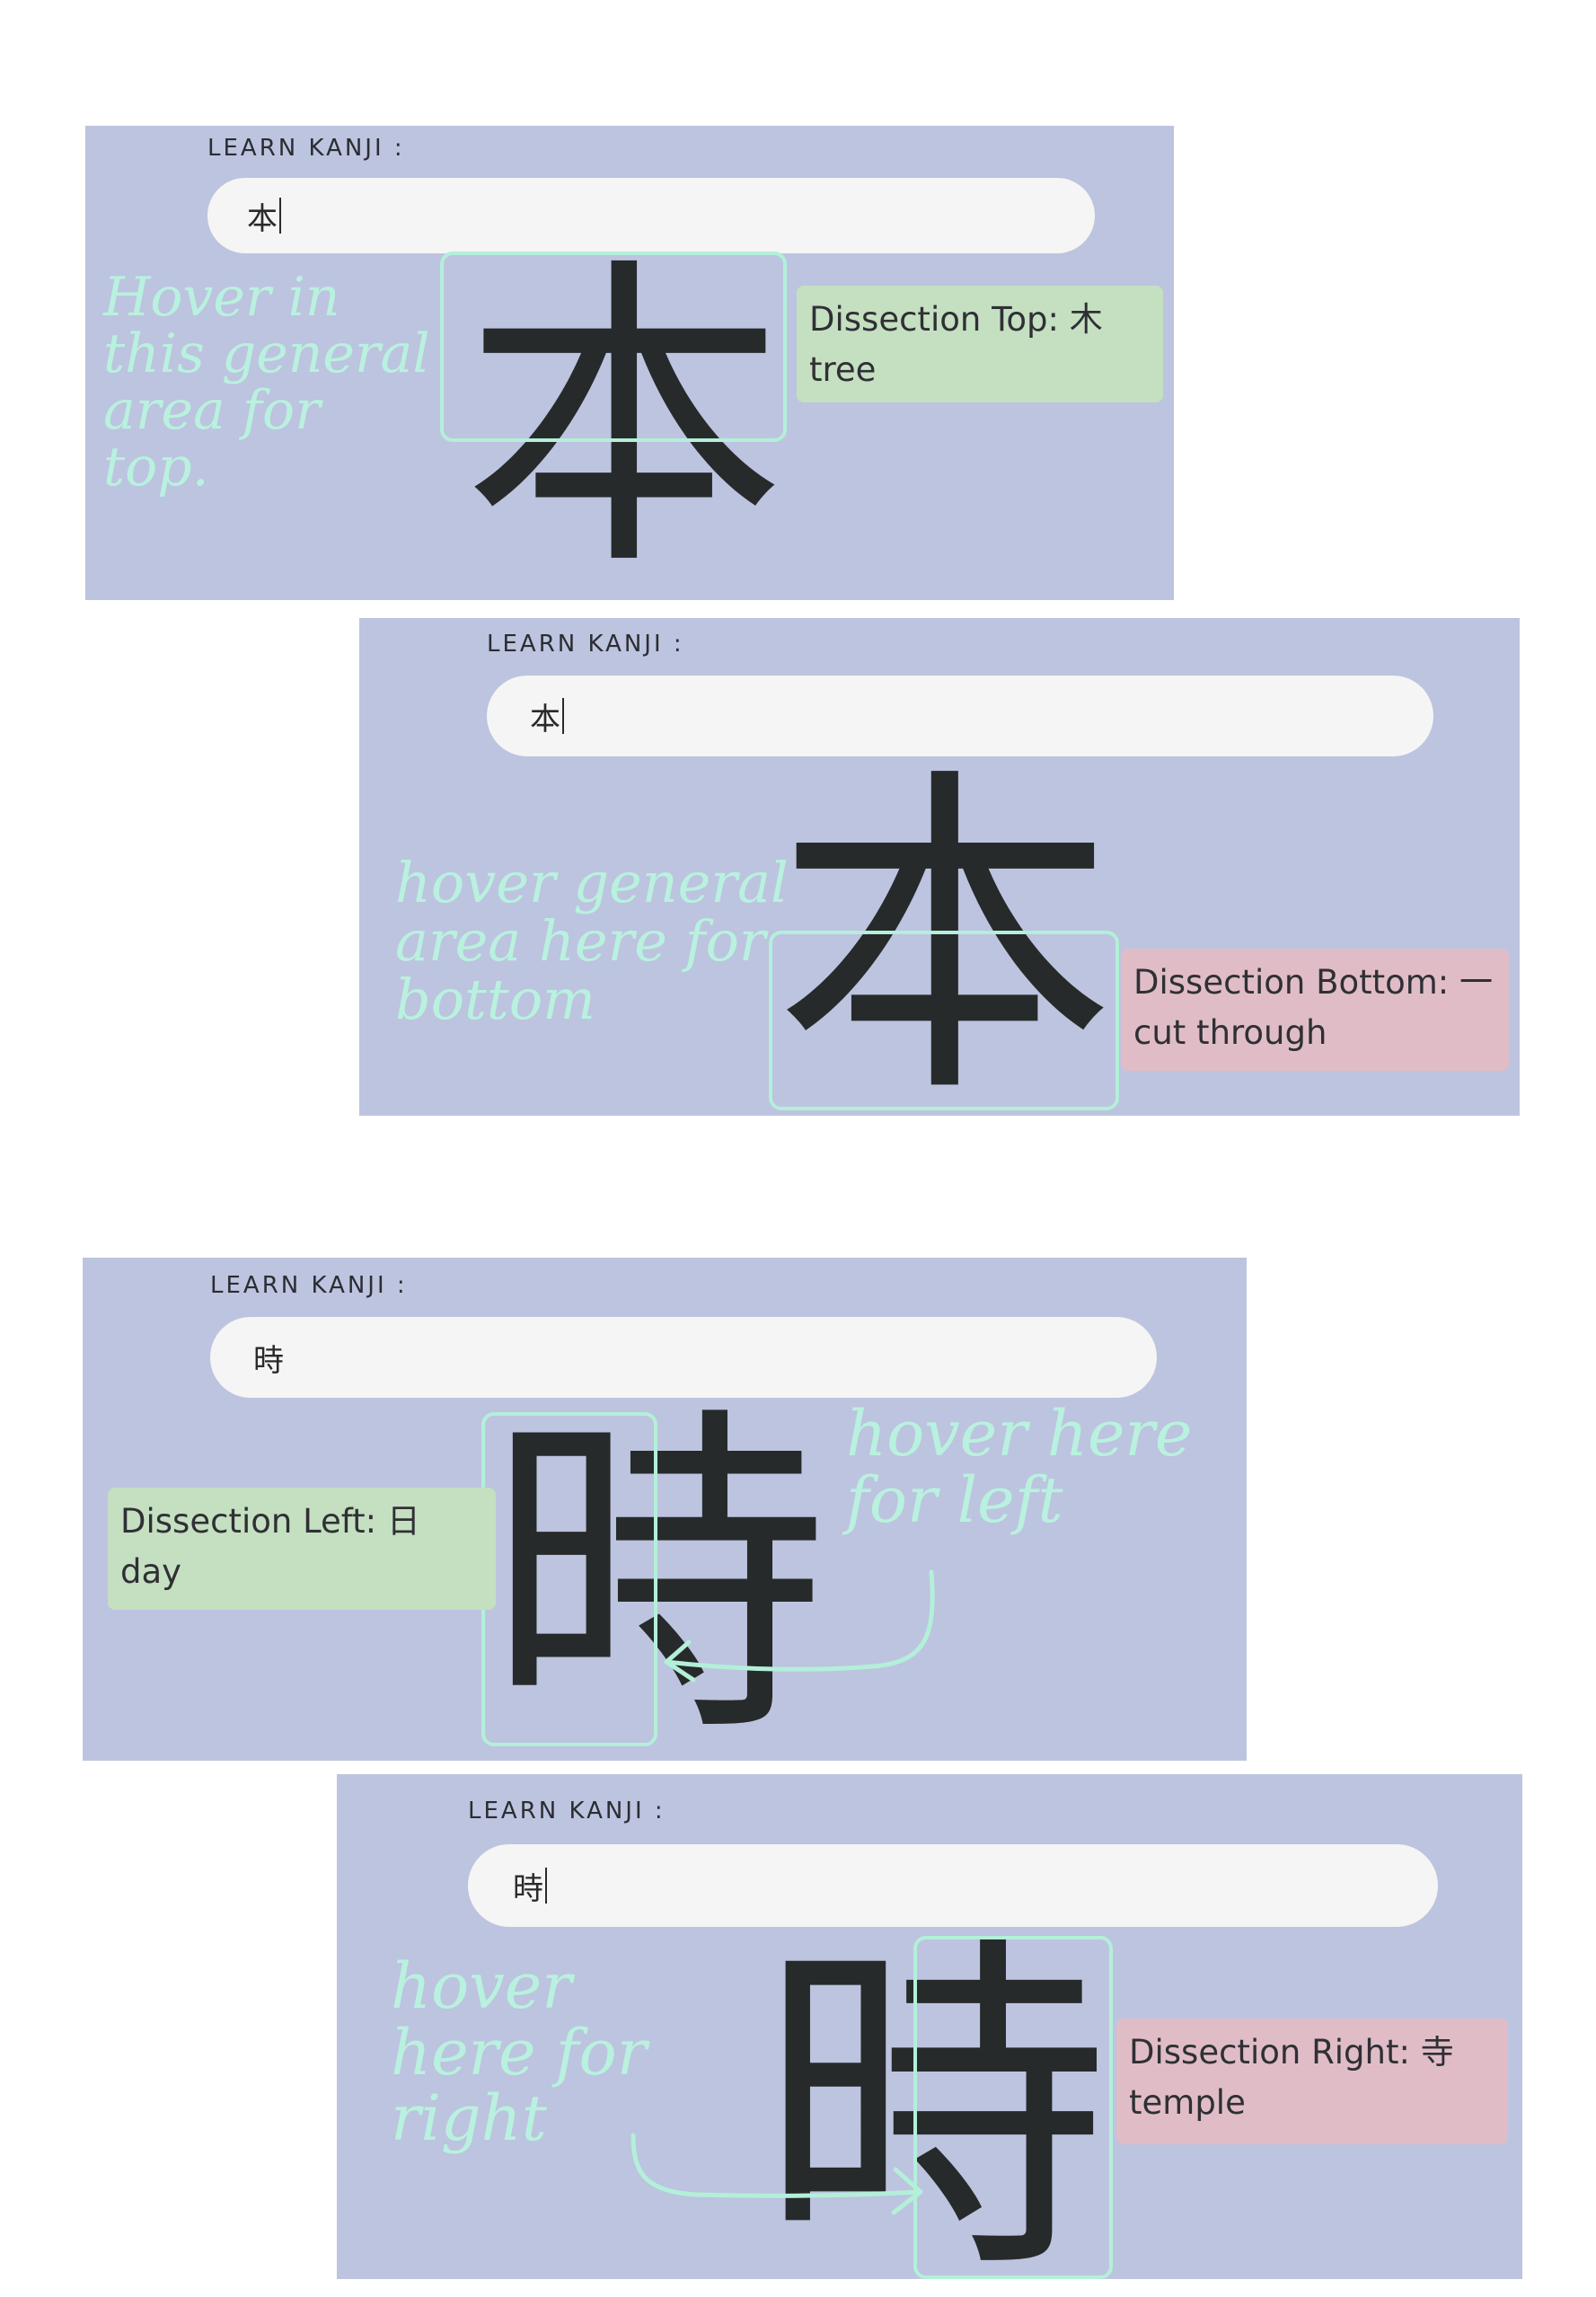 The width and height of the screenshot is (1596, 2297). What do you see at coordinates (592, 942) in the screenshot?
I see `handwritten-annotation: hover general area here for bottom` at bounding box center [592, 942].